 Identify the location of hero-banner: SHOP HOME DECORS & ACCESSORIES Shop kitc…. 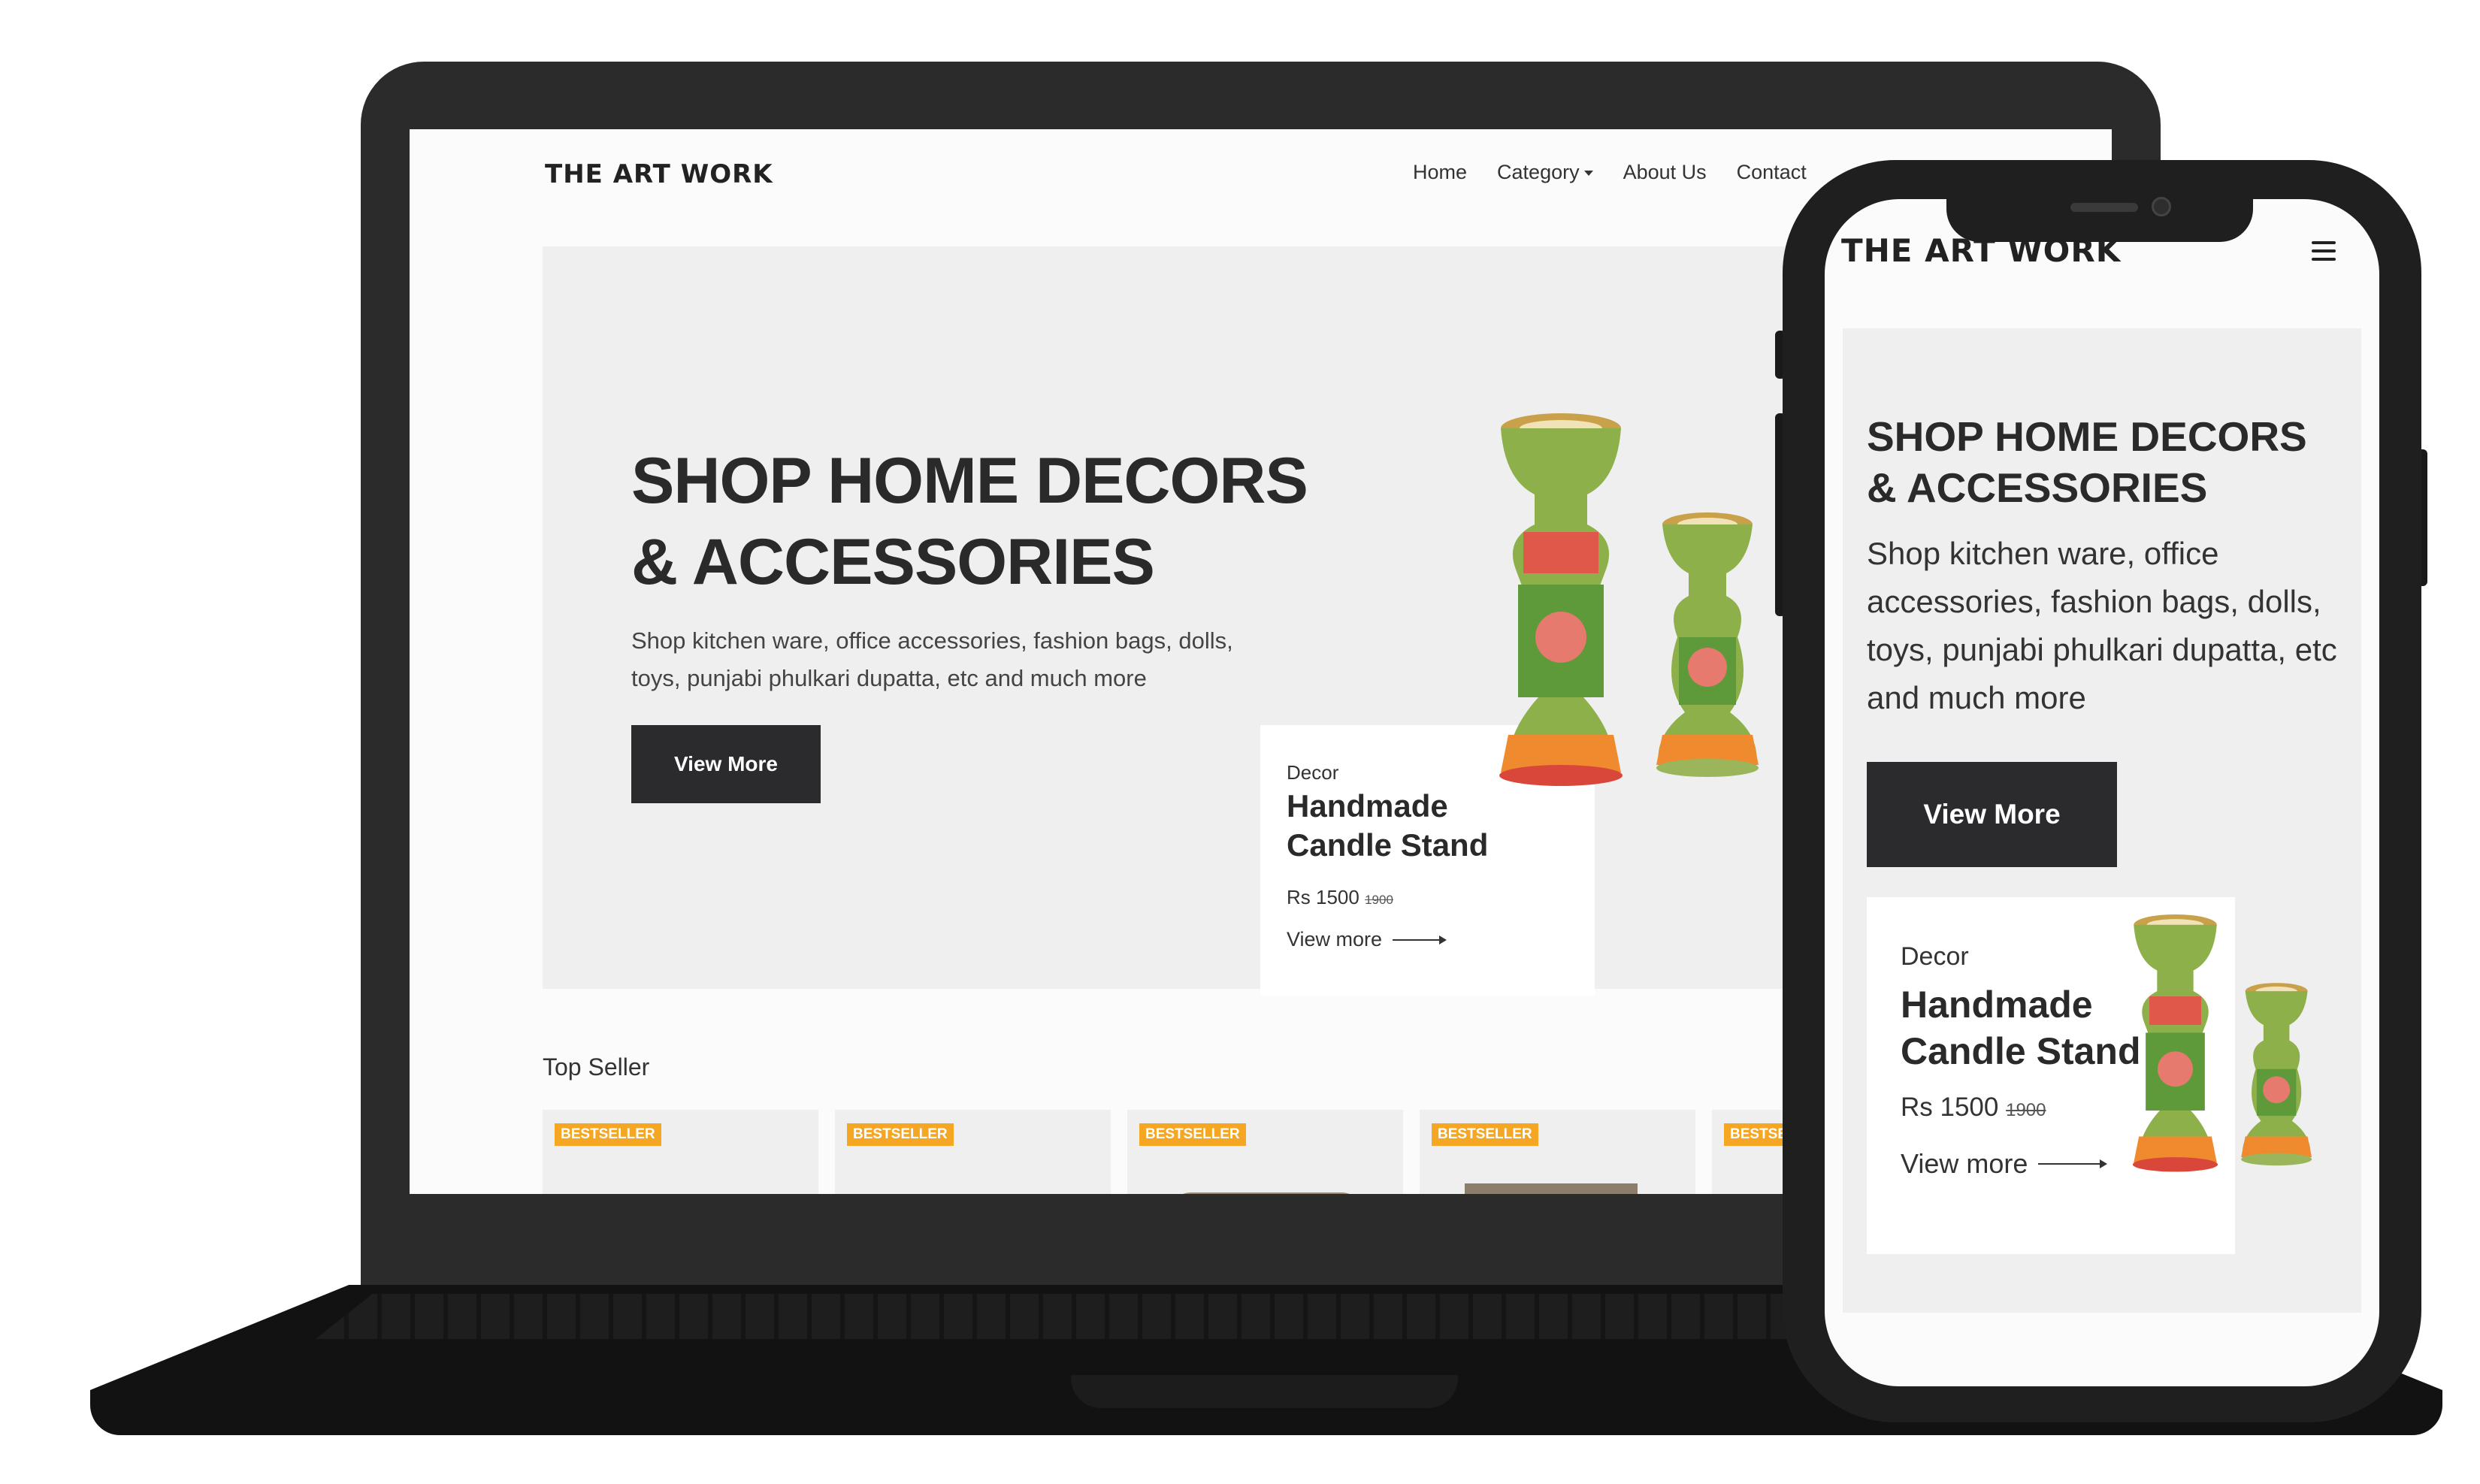
(2102, 820).